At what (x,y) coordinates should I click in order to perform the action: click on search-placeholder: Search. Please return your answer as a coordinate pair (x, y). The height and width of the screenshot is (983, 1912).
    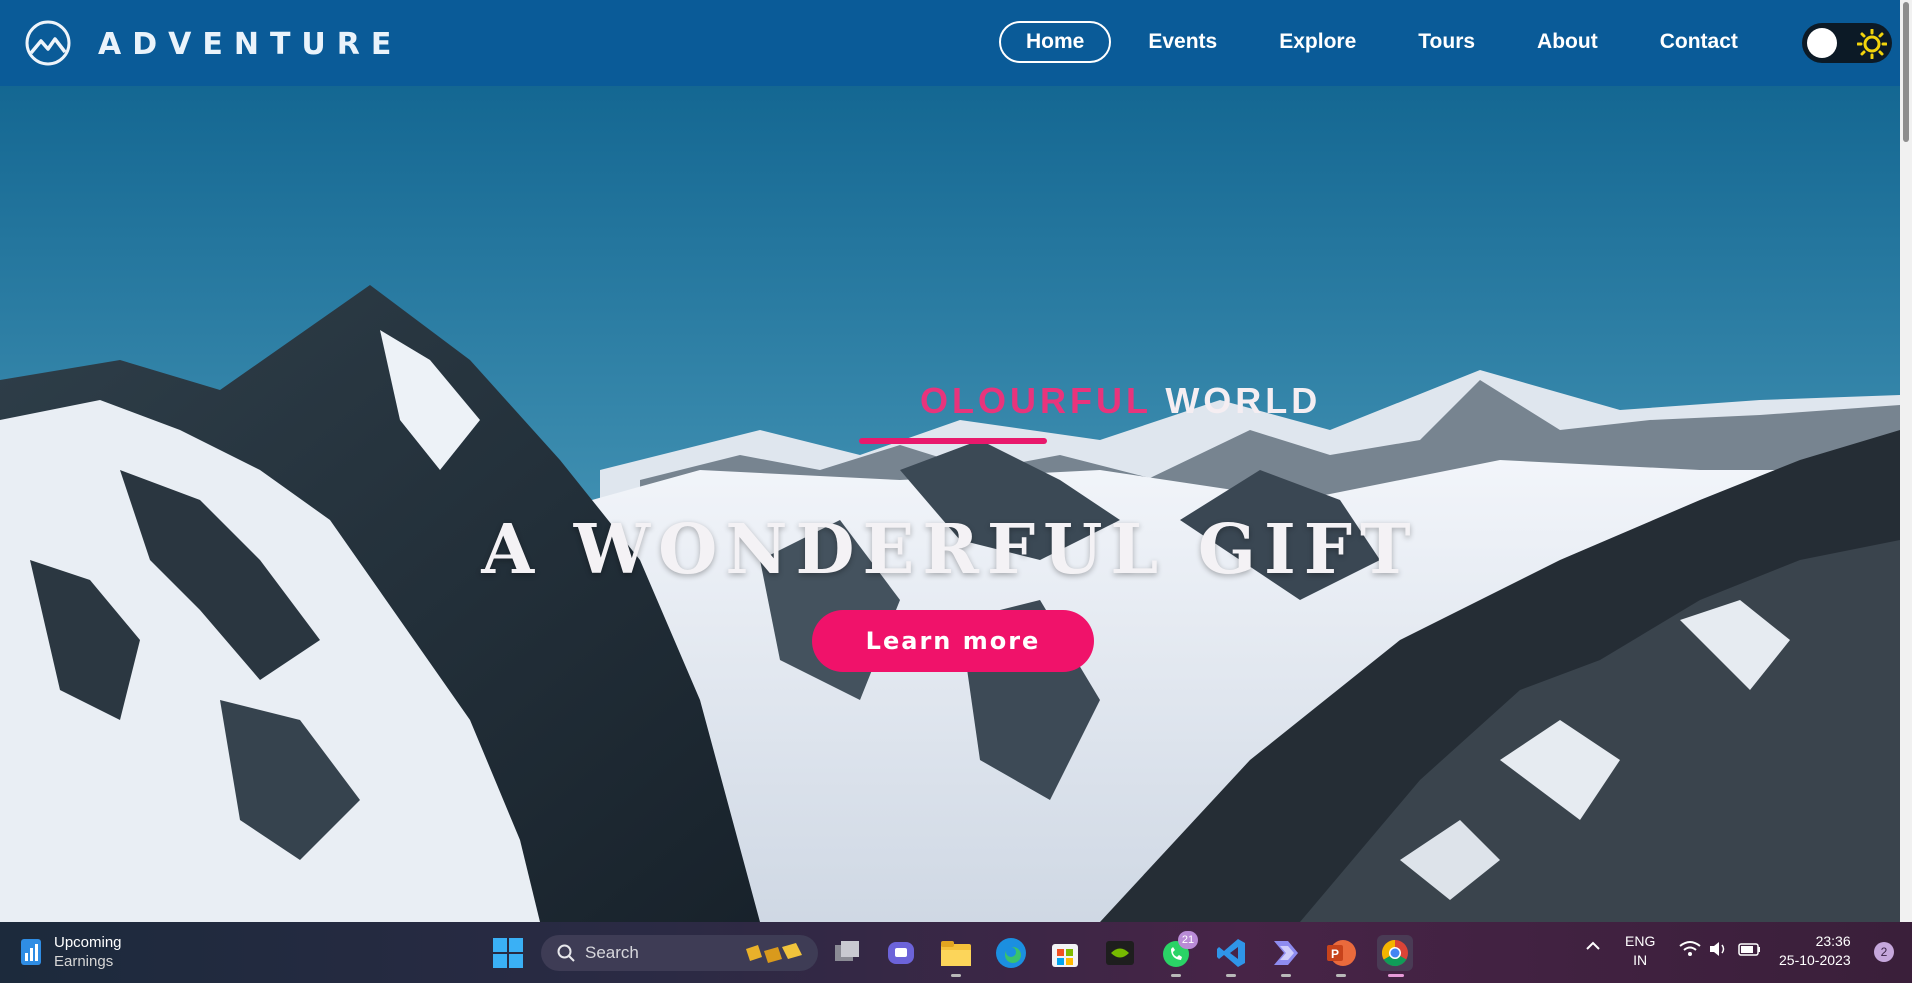
    Looking at the image, I should click on (612, 952).